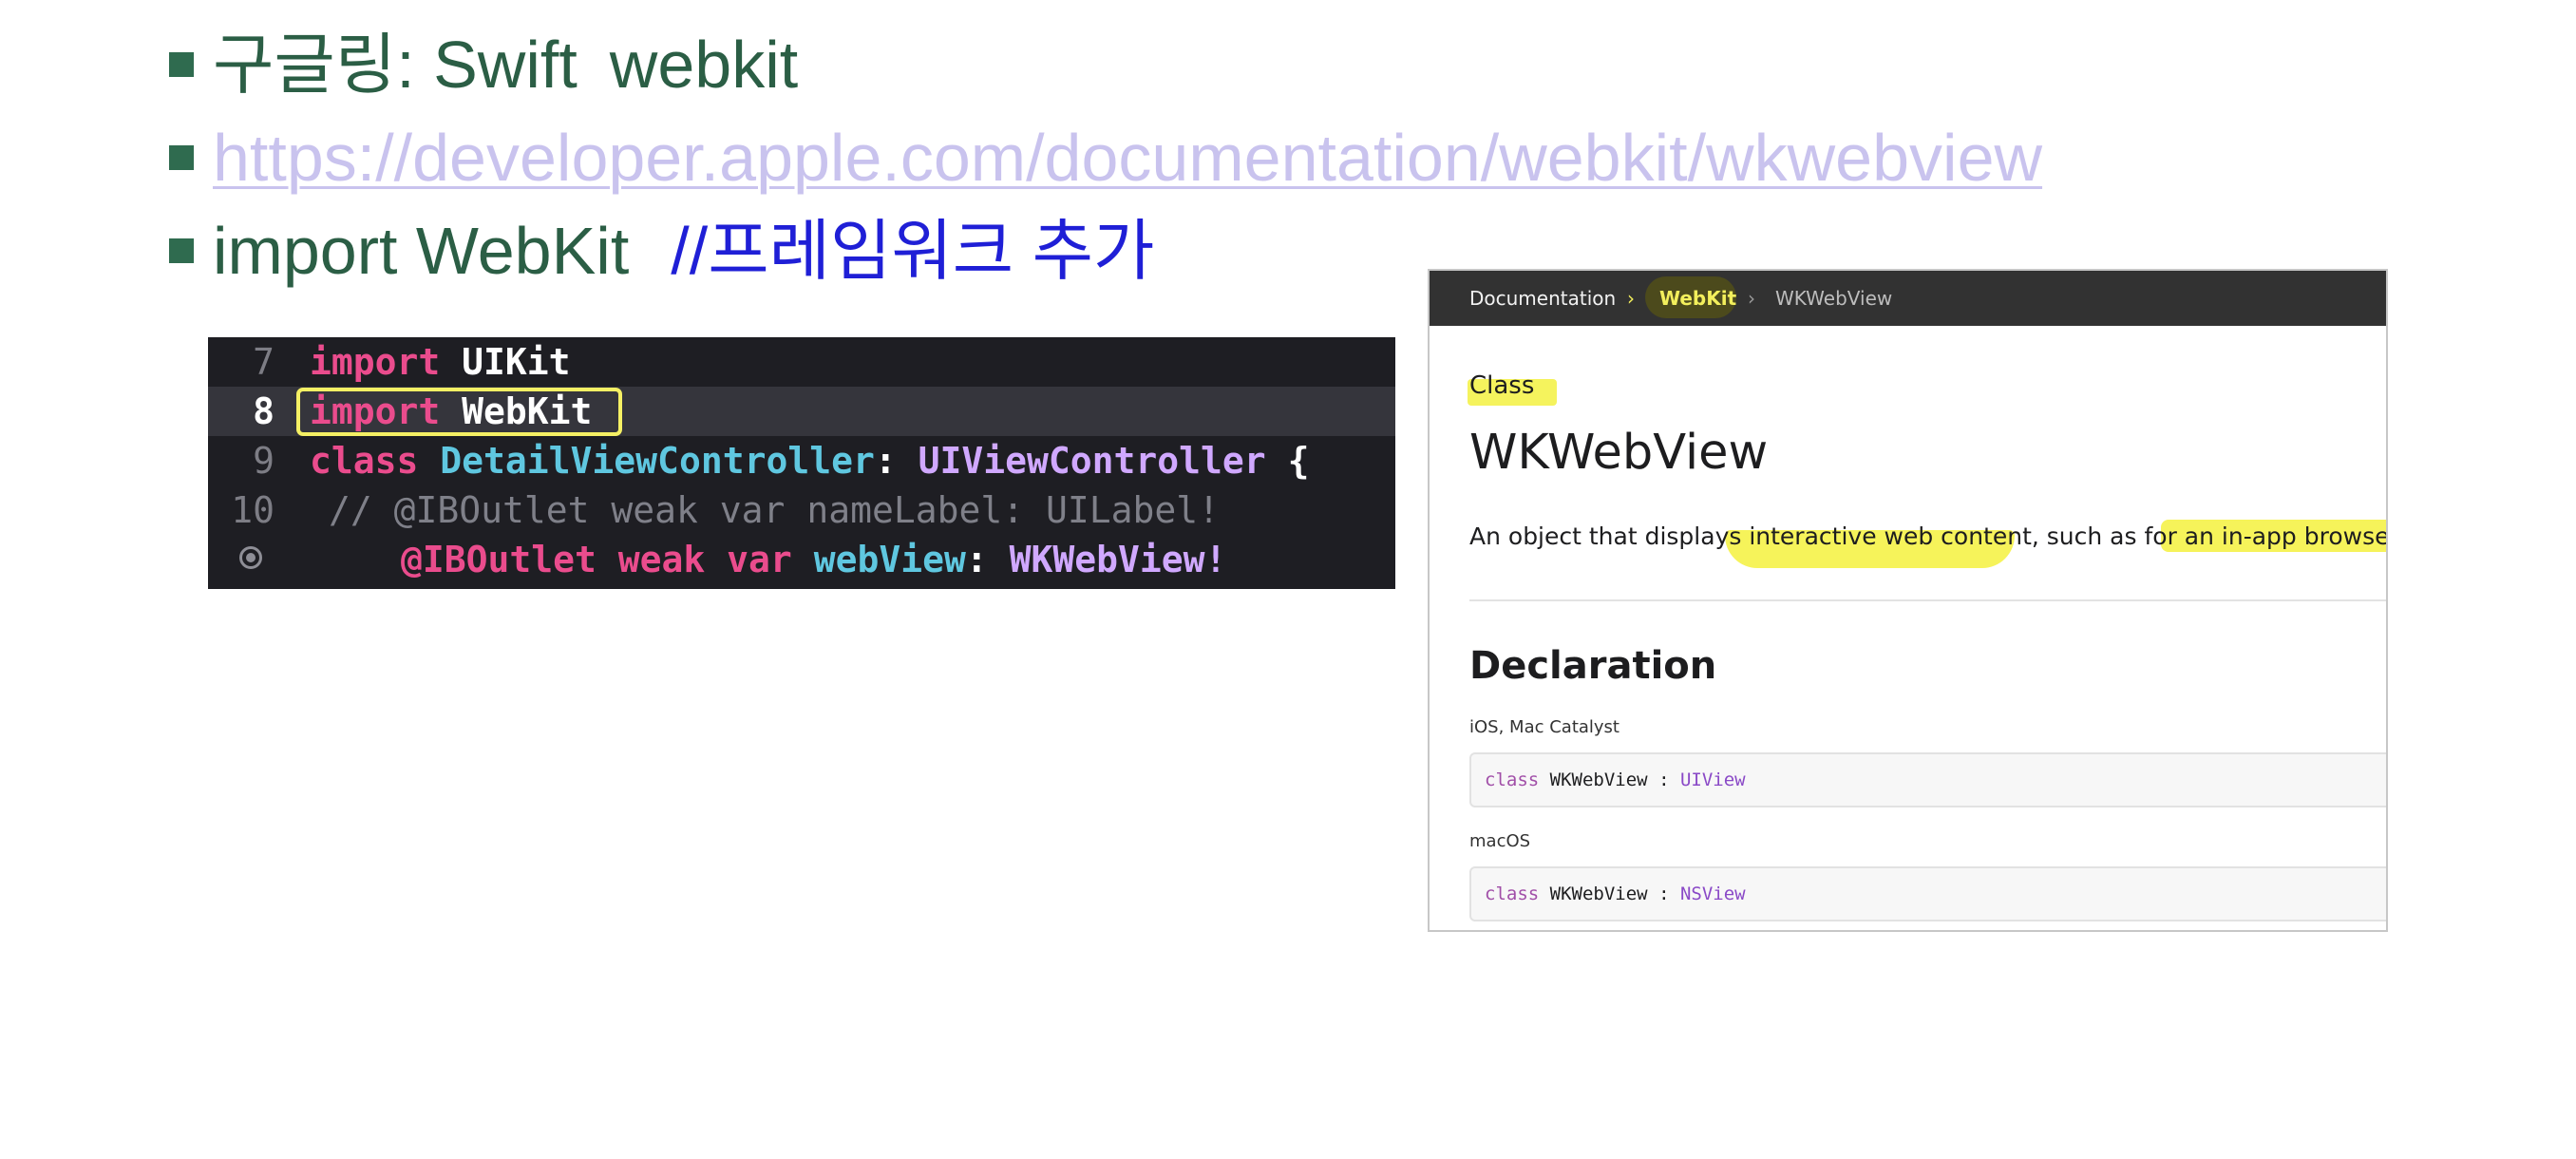 This screenshot has height=1159, width=2576. What do you see at coordinates (1544, 727) in the screenshot?
I see `platform-label: iOS, Mac Catalyst` at bounding box center [1544, 727].